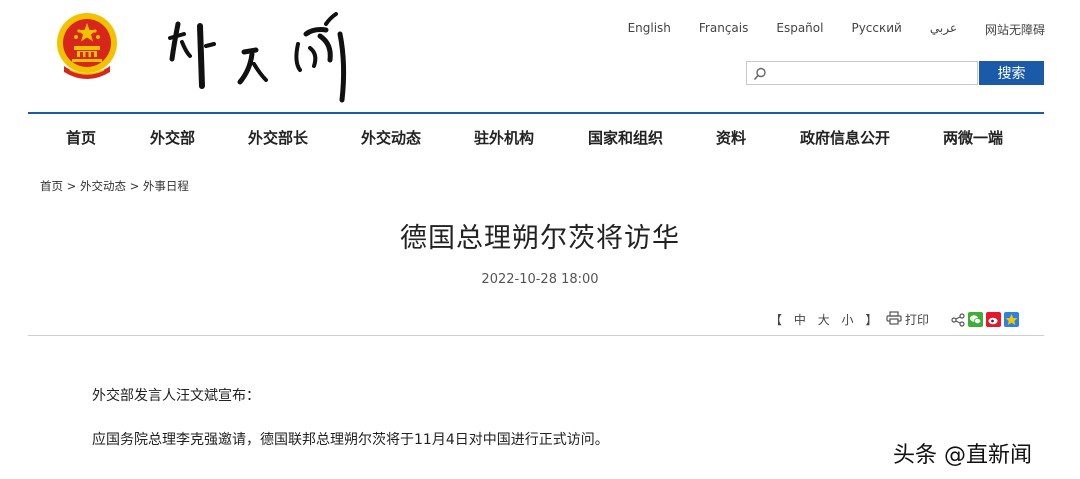  I want to click on breadcrumb-schedule: 外事日程, so click(166, 186).